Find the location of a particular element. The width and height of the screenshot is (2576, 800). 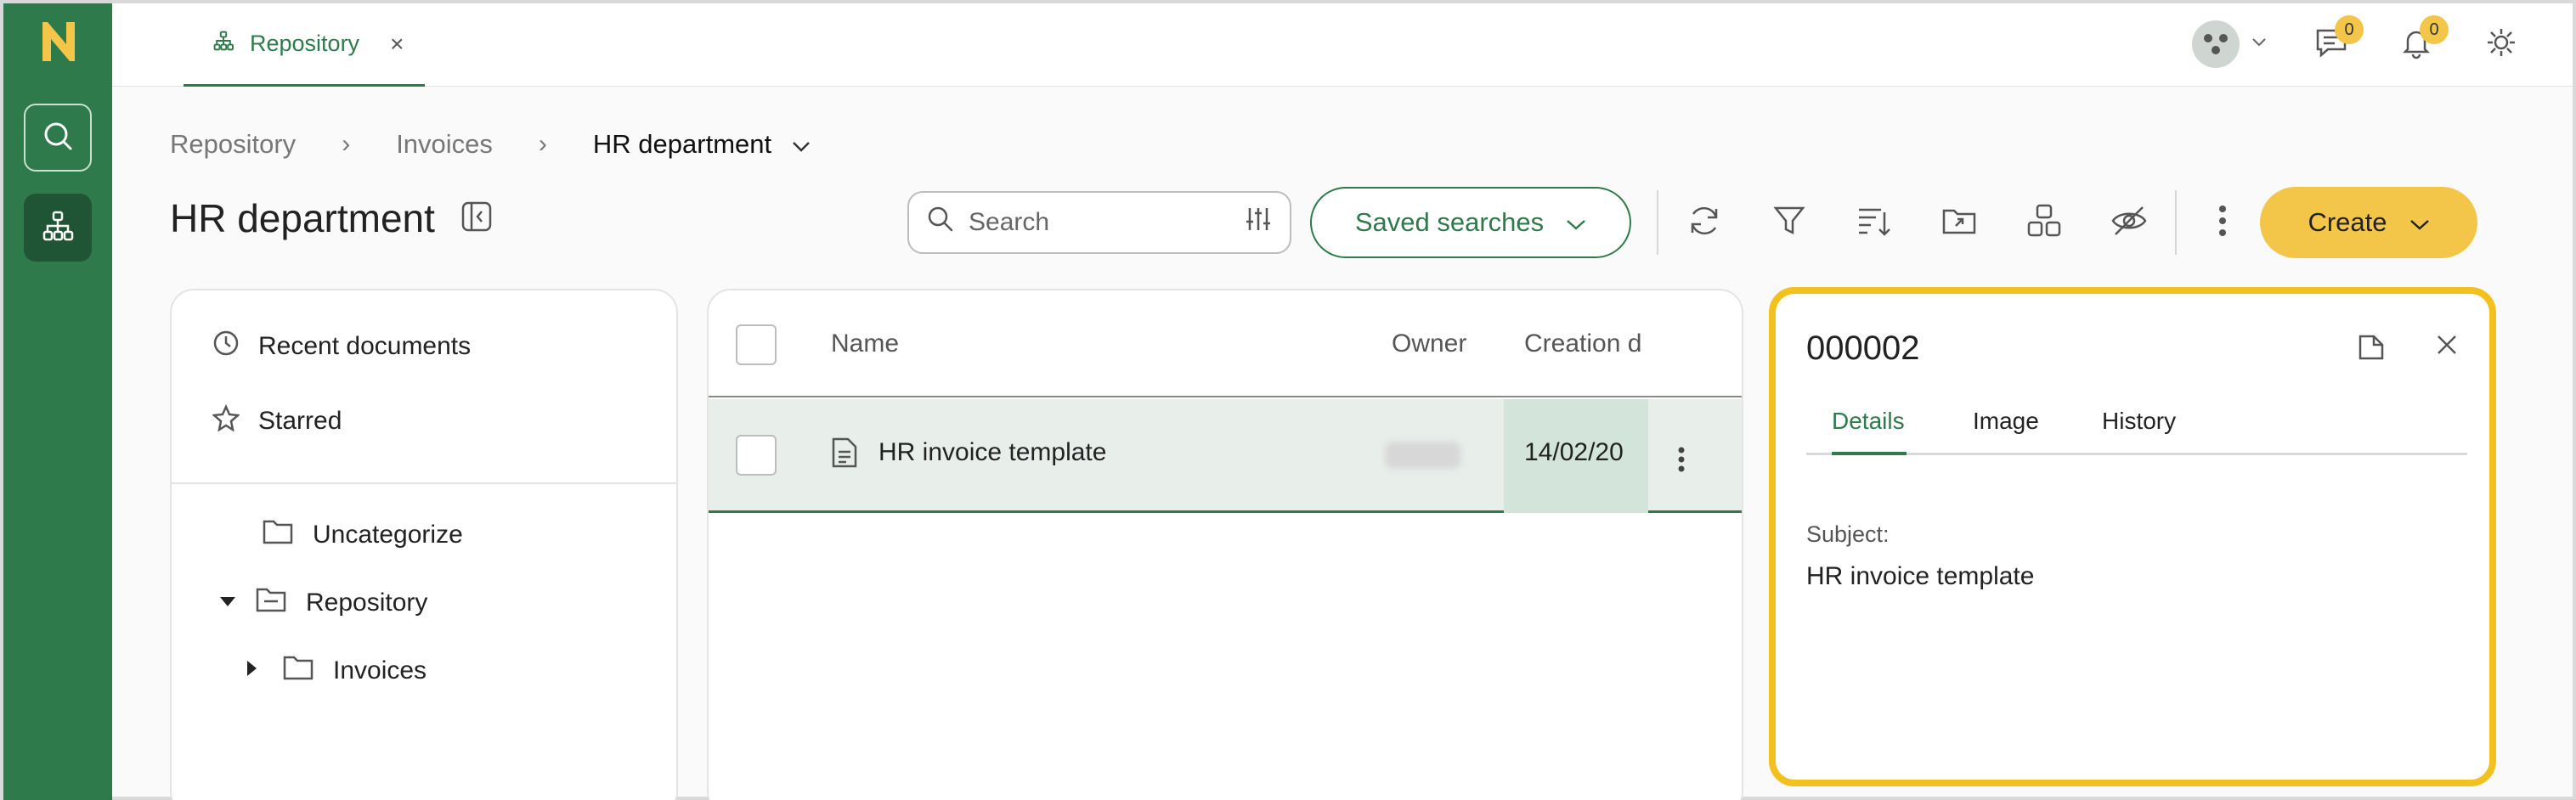

title-row: HR department is located at coordinates (331, 218).